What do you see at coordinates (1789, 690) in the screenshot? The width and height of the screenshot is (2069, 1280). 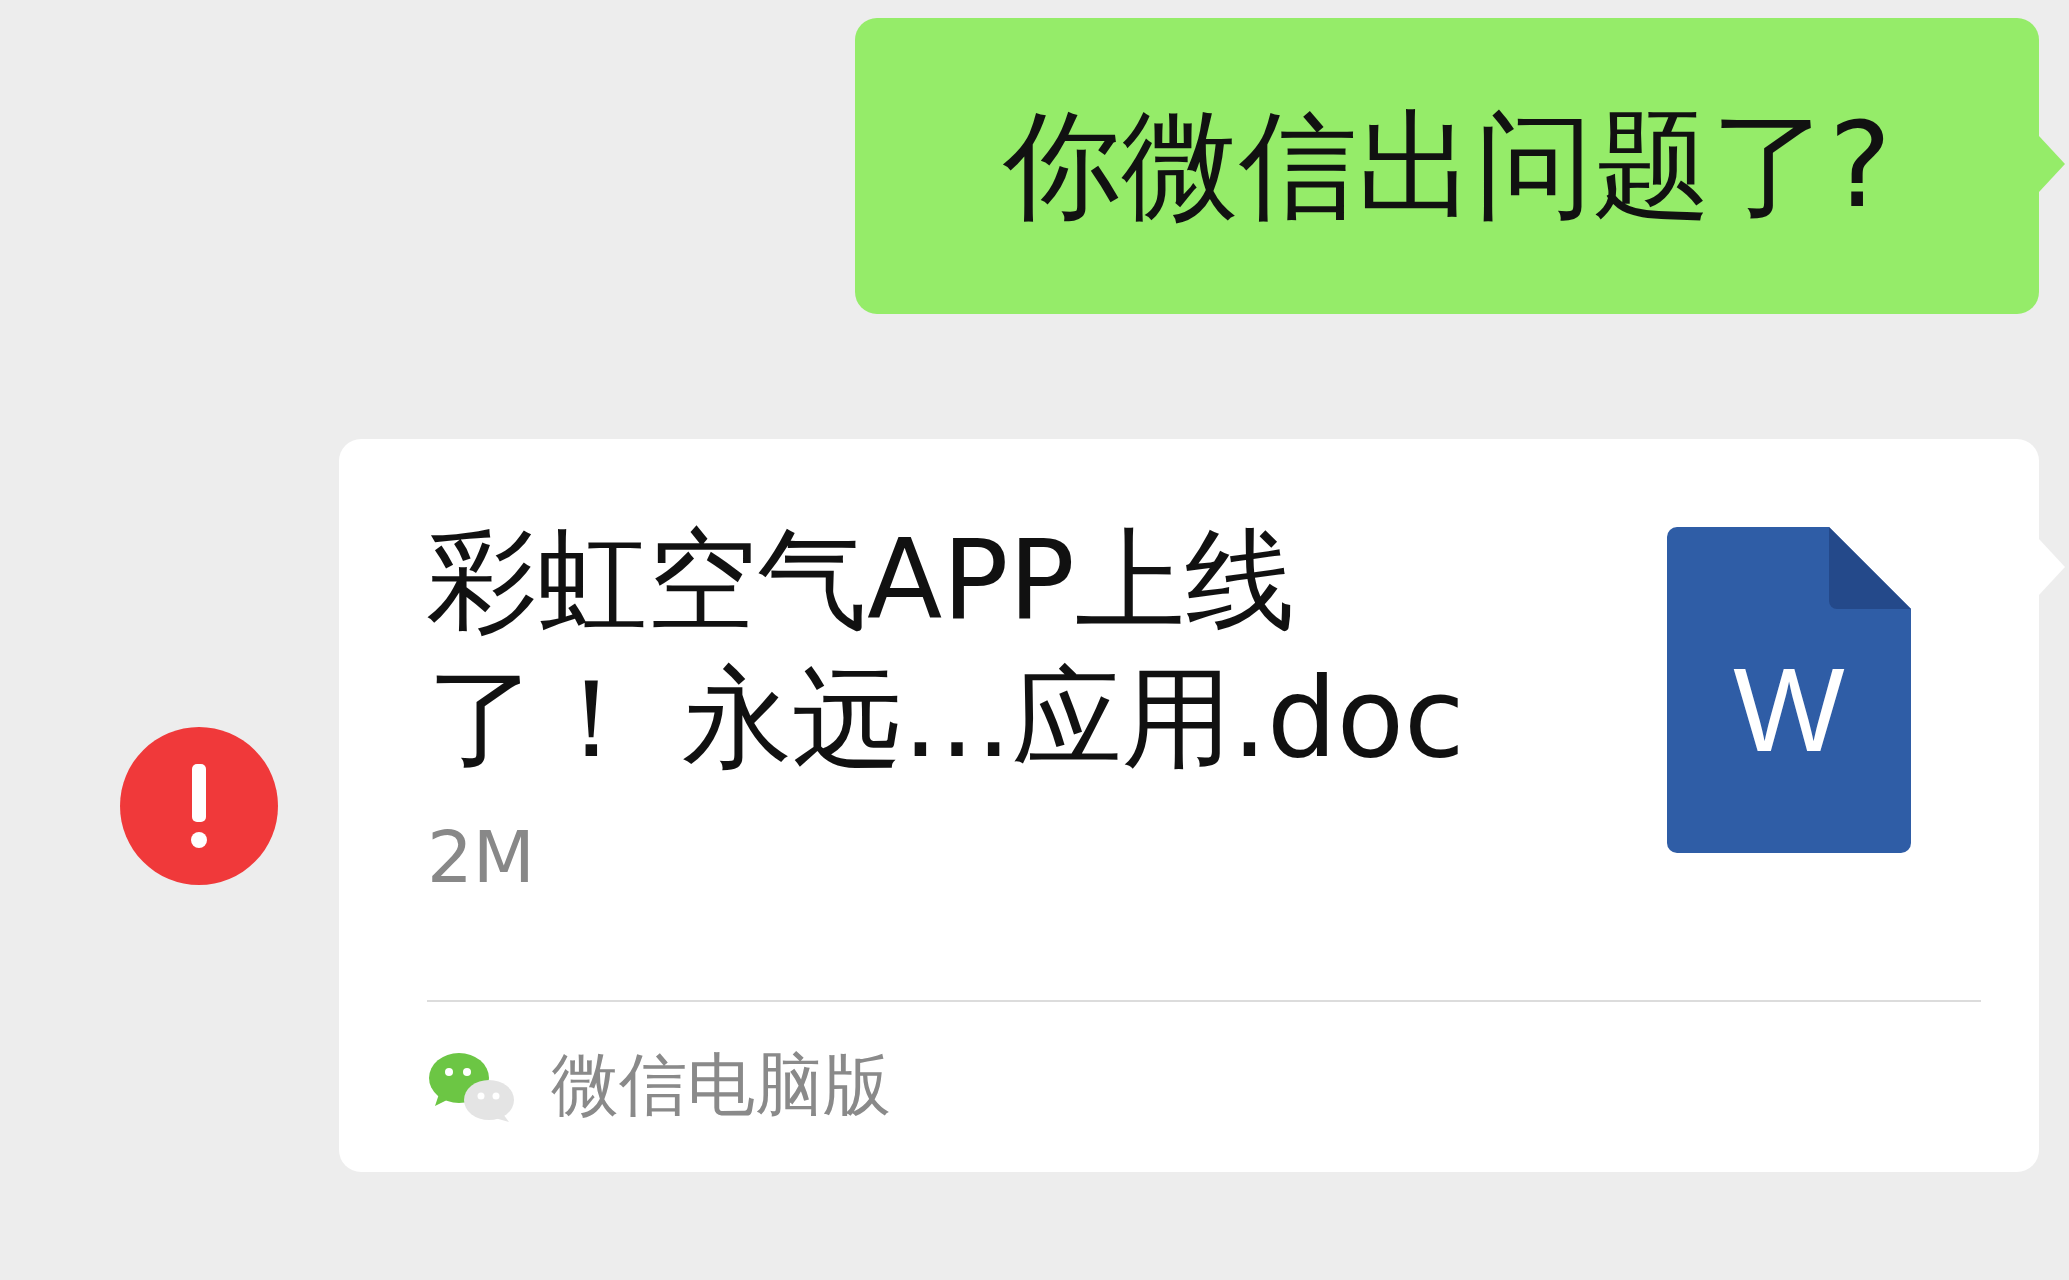 I see `word-document-icon: W` at bounding box center [1789, 690].